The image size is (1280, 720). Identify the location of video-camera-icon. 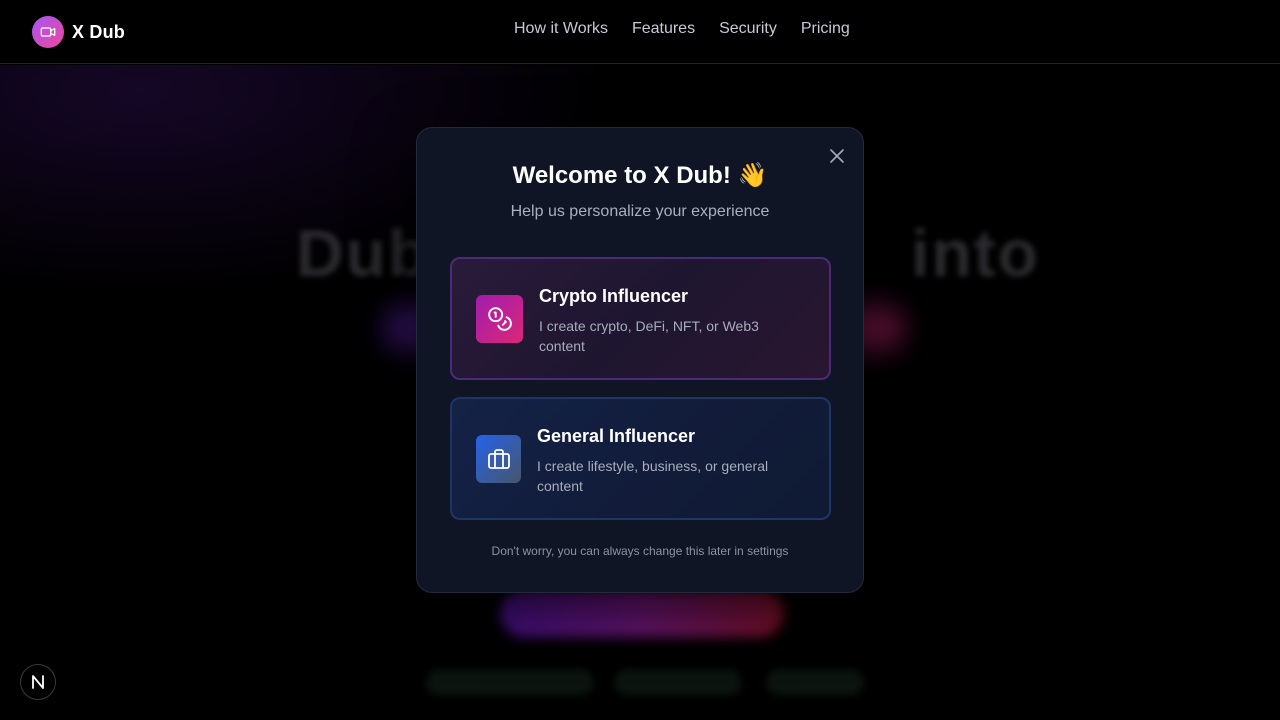
(48, 32).